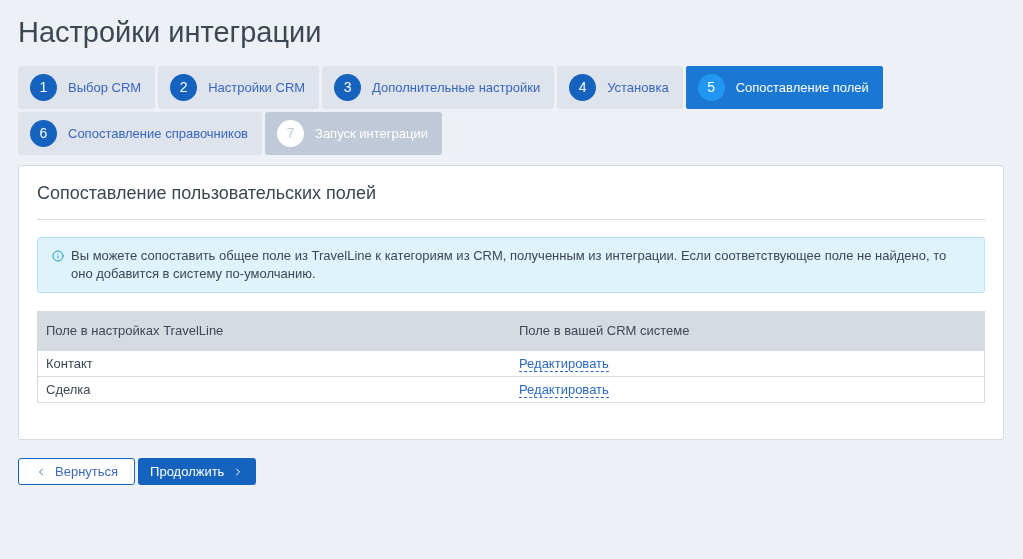 The width and height of the screenshot is (1023, 559). I want to click on step-tab: 1 Выбор CRM, so click(87, 87).